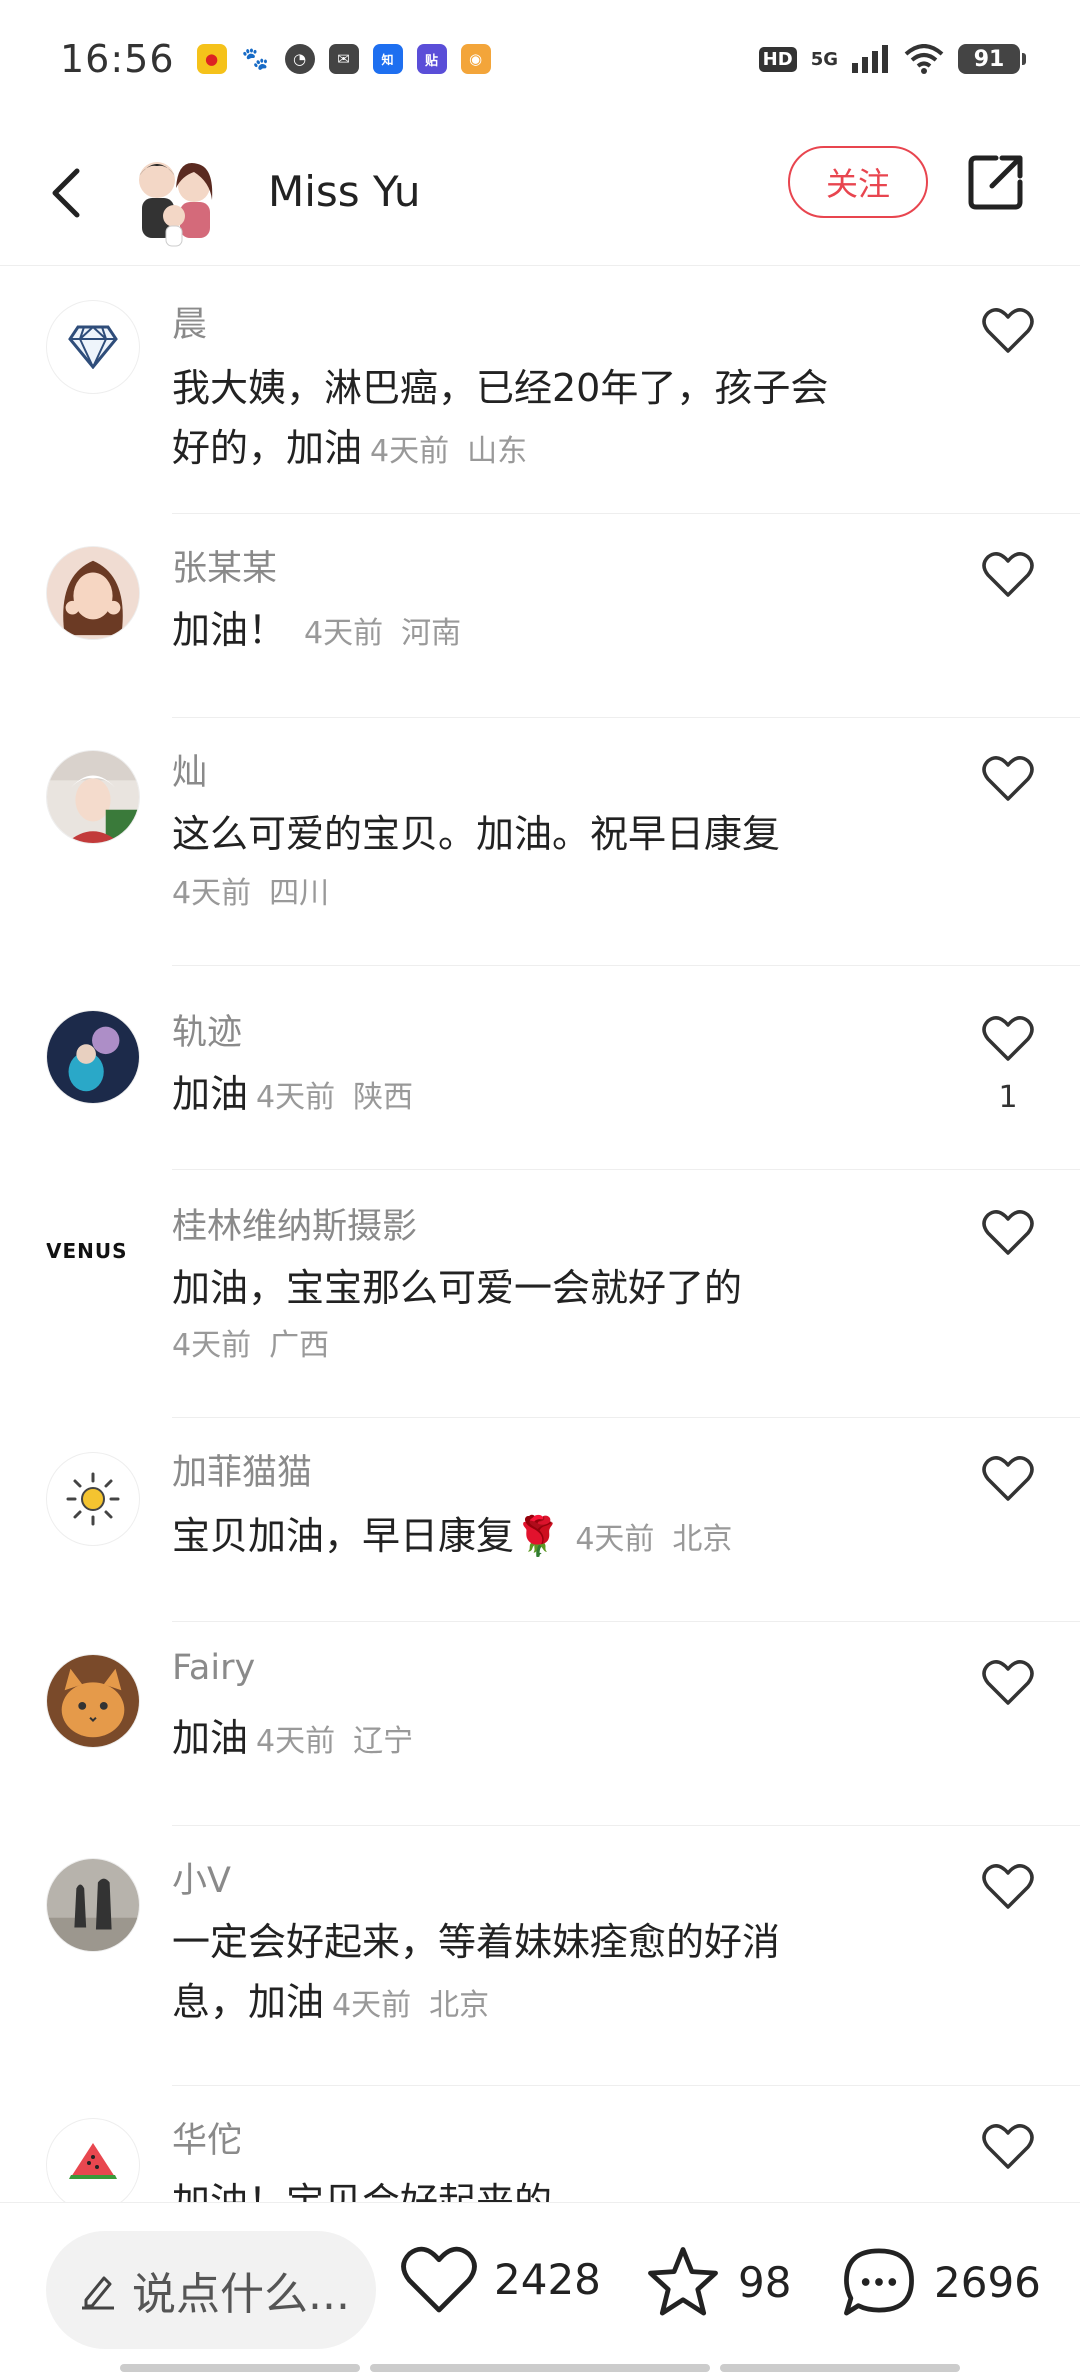 This screenshot has height=2376, width=1080. I want to click on chevron-left-icon, so click(66, 193).